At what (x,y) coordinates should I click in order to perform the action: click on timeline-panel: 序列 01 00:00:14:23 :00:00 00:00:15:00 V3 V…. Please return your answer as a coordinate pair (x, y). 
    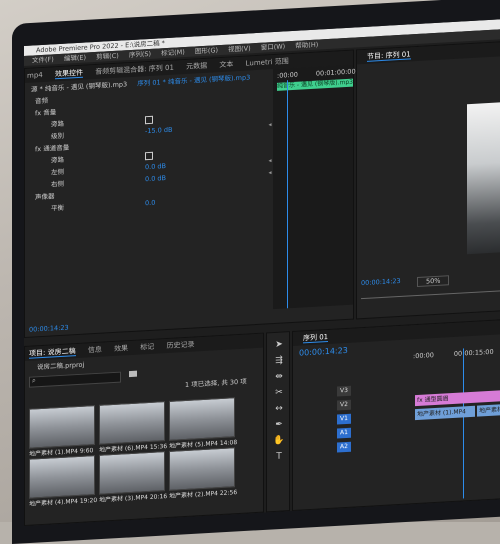
    Looking at the image, I should click on (396, 415).